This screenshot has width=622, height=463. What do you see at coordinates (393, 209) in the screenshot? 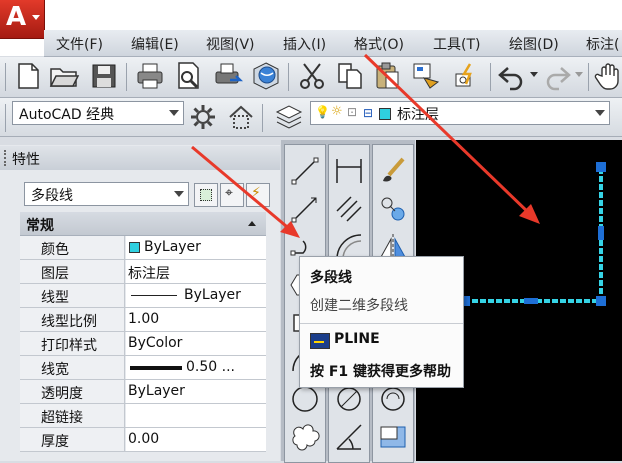
I see `move-icon` at bounding box center [393, 209].